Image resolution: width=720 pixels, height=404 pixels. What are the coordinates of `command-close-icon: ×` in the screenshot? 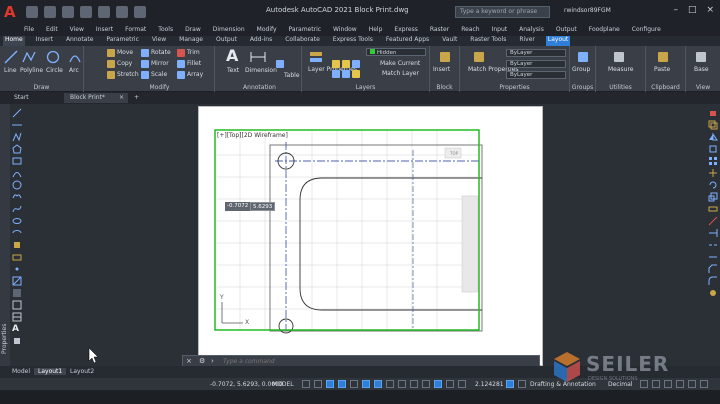 It's located at (189, 361).